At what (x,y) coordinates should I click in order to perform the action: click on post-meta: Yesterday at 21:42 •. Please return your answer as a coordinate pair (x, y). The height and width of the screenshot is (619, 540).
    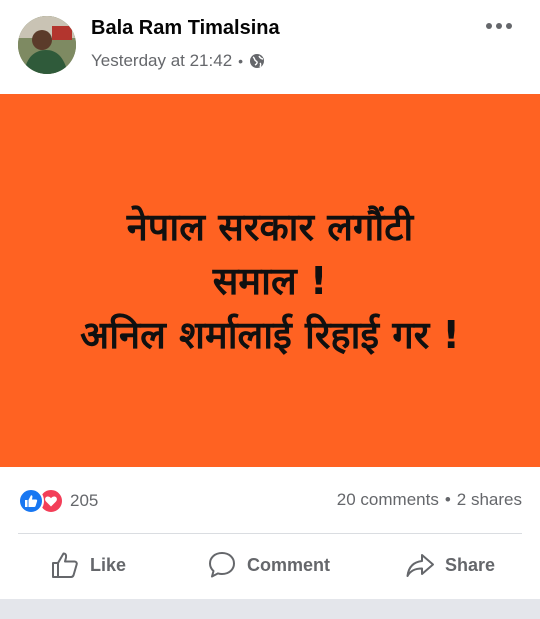
    Looking at the image, I should click on (178, 61).